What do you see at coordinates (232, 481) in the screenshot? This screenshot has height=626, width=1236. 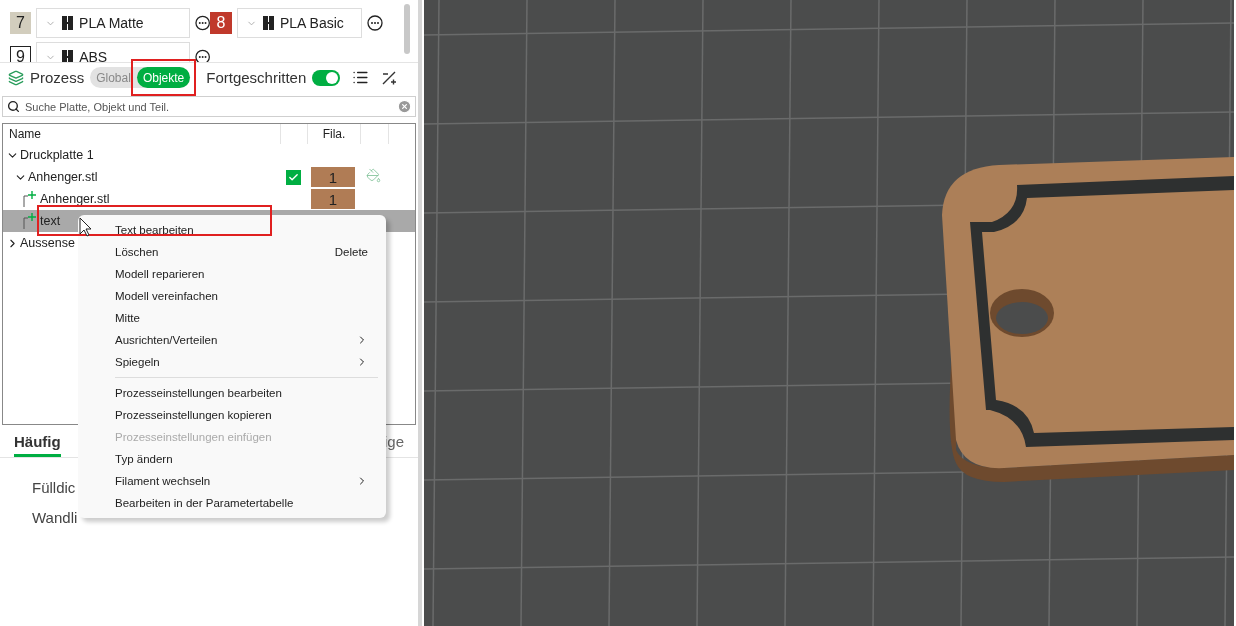 I see `menu-item: Filament wechseln` at bounding box center [232, 481].